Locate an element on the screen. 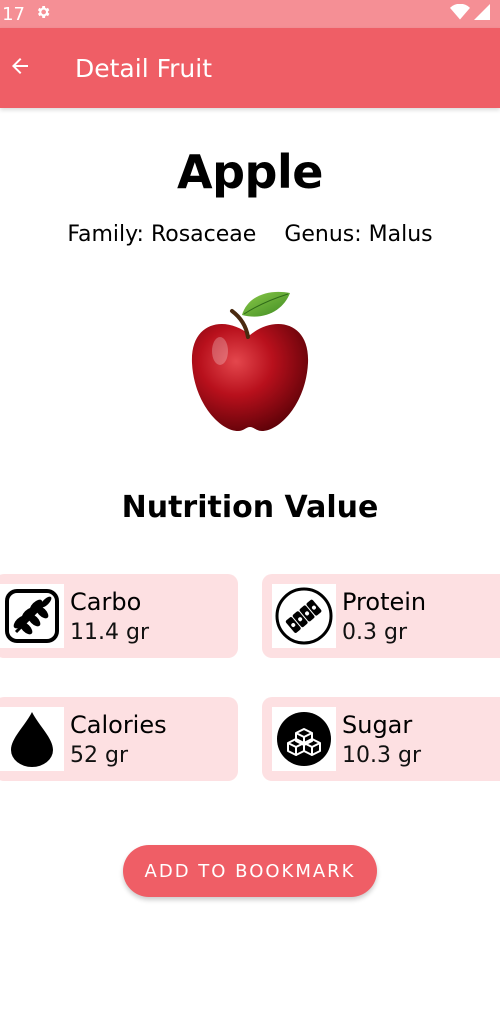  status-bar: :17 is located at coordinates (250, 14).